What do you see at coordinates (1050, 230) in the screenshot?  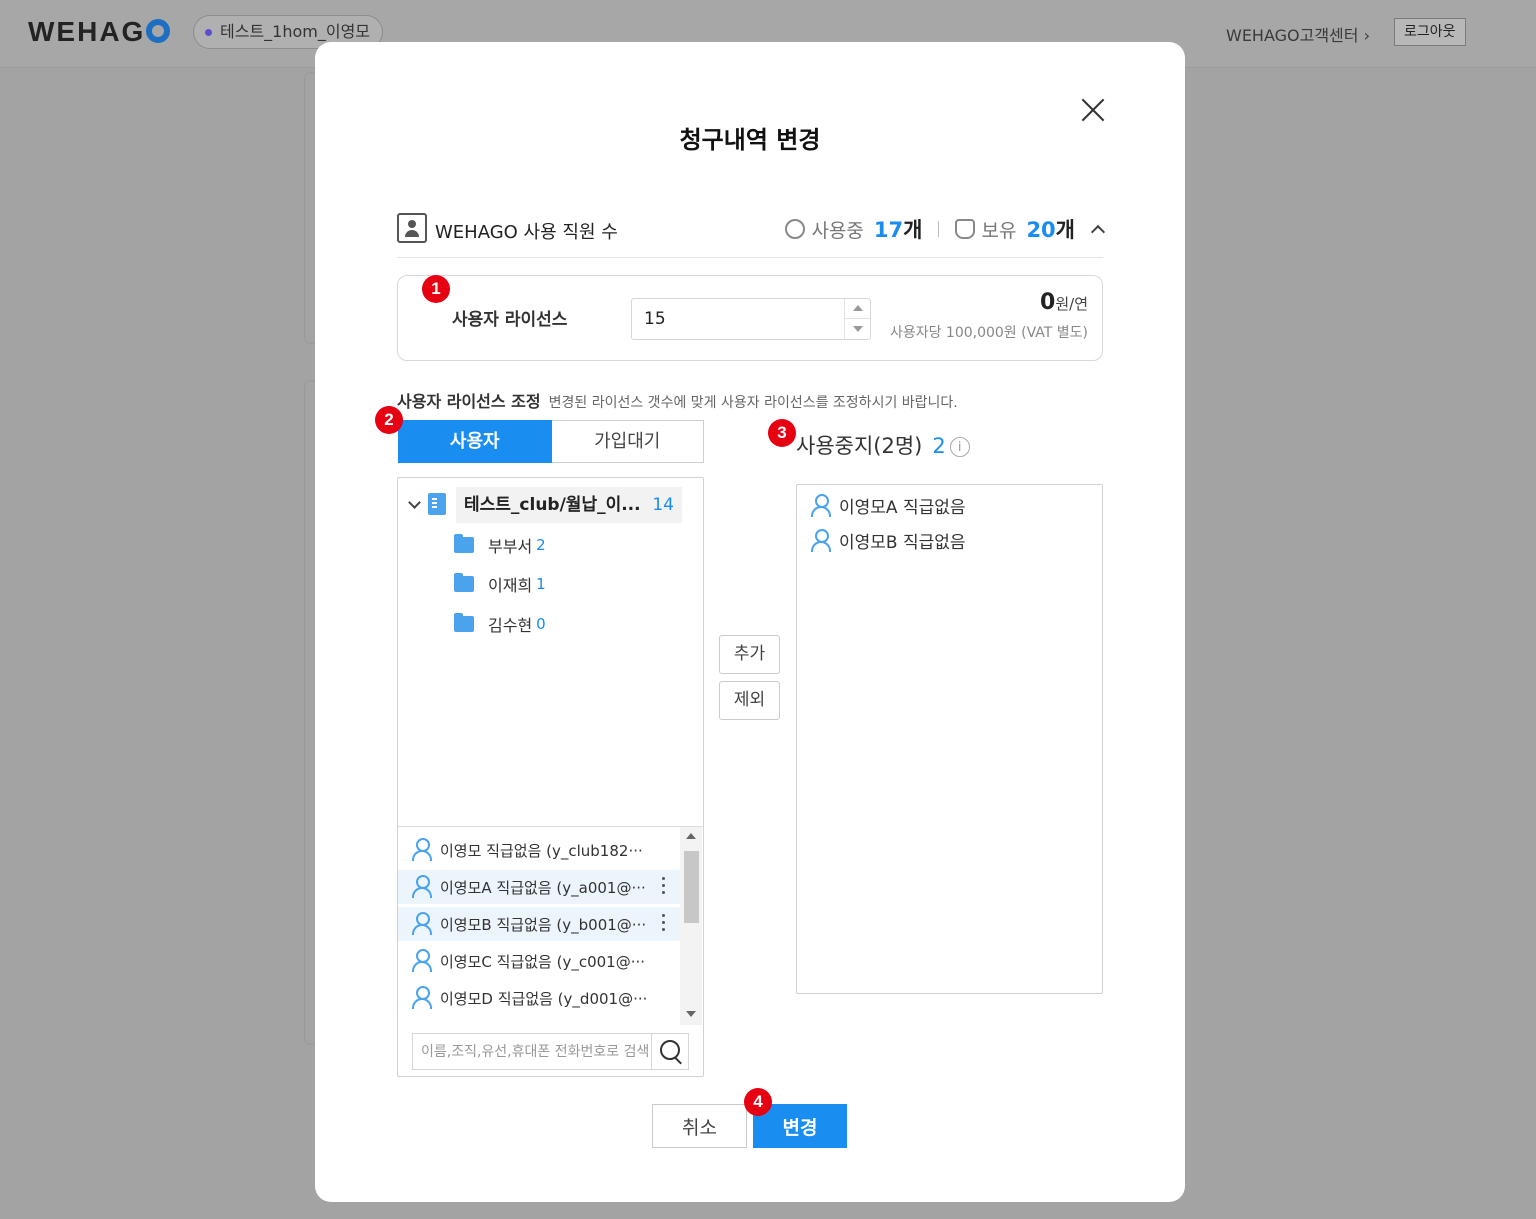 I see `owned-count: 20개` at bounding box center [1050, 230].